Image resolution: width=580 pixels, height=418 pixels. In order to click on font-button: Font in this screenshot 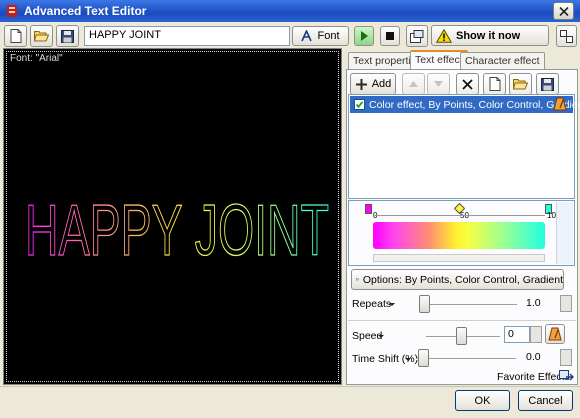, I will do `click(320, 36)`.